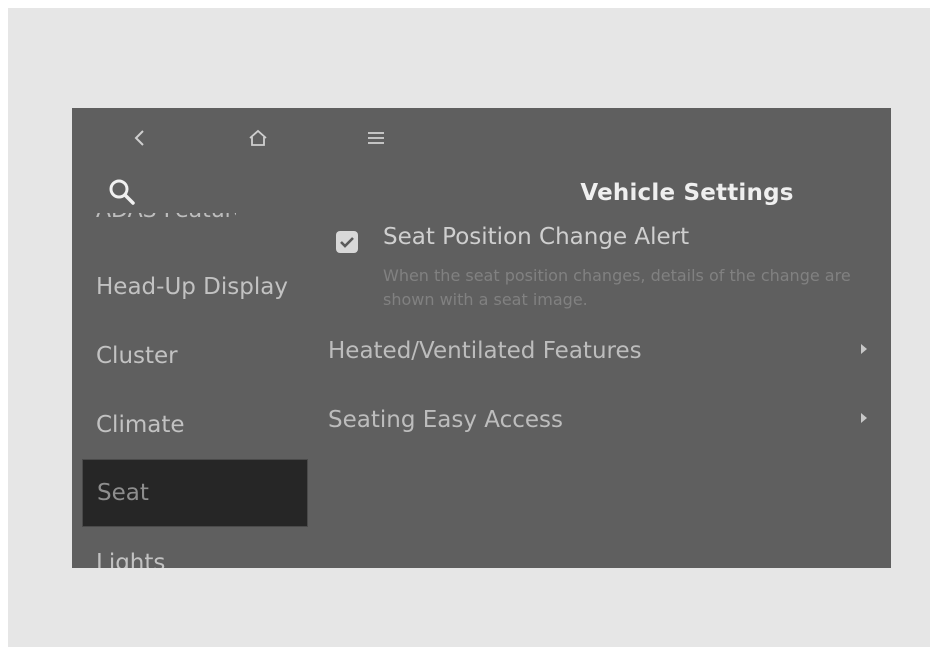  What do you see at coordinates (195, 356) in the screenshot?
I see `sidebar-item-cluster: Cluster` at bounding box center [195, 356].